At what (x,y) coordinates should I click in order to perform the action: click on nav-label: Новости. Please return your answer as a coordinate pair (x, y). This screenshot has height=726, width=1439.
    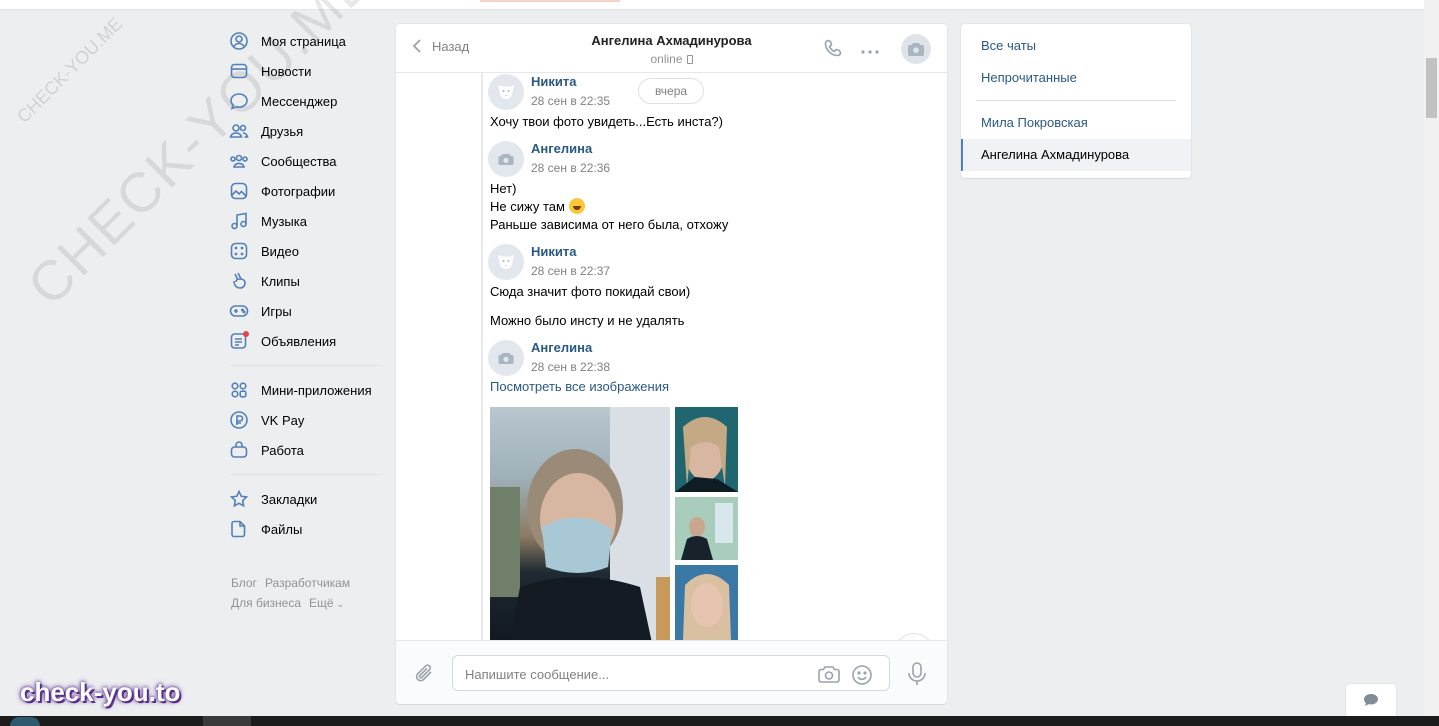
    Looking at the image, I should click on (286, 71).